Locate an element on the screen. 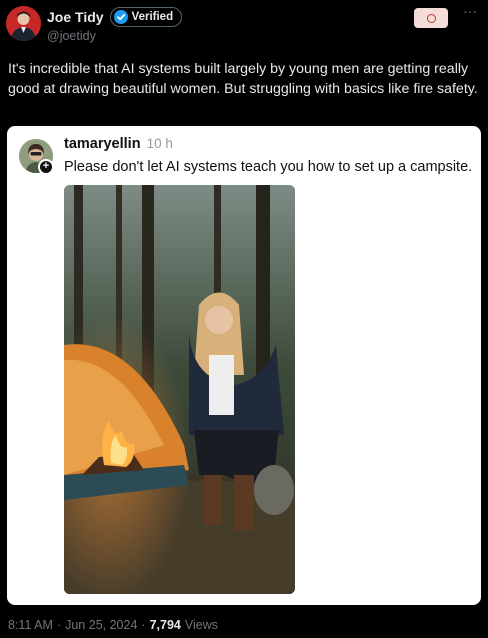  author-avatar is located at coordinates (23, 23).